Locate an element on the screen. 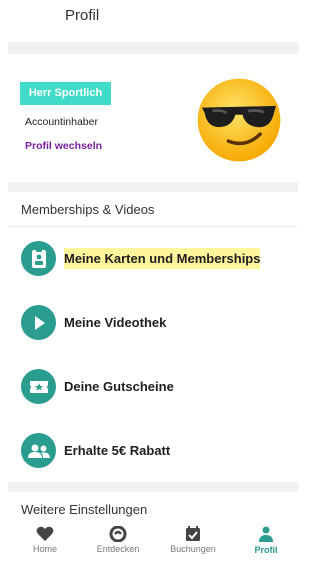 The height and width of the screenshot is (562, 320). menu-item-gutscheine: Deine Gutscheine is located at coordinates (153, 387).